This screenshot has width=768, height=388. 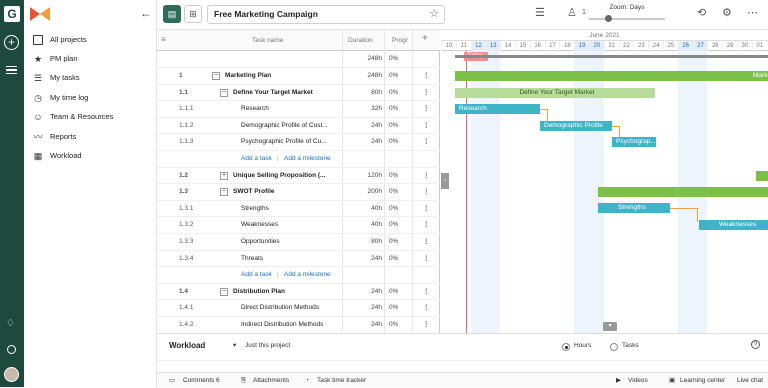 What do you see at coordinates (255, 109) in the screenshot?
I see `task-name: Research` at bounding box center [255, 109].